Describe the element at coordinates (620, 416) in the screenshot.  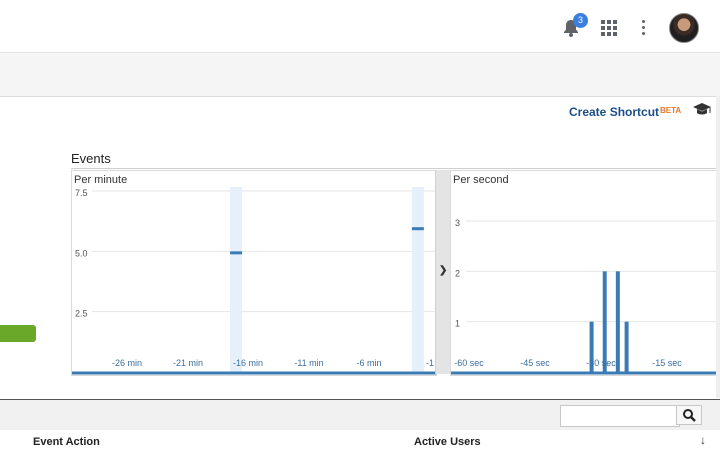
I see `table-search-input` at that location.